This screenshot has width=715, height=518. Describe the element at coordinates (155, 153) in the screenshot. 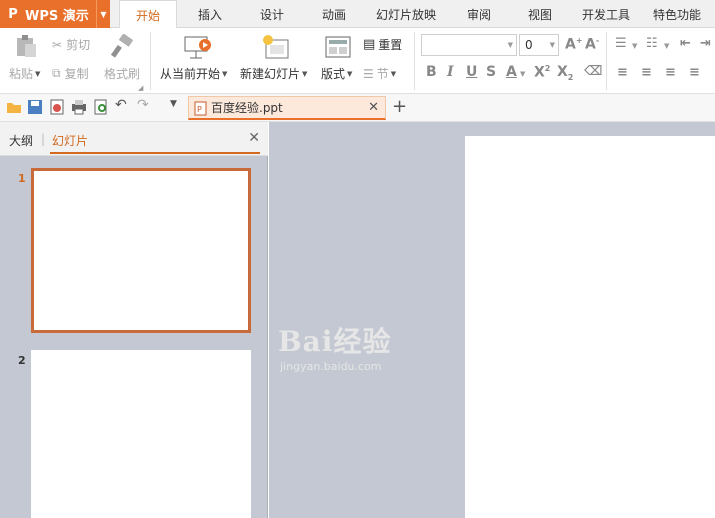

I see `active-tab-underline` at that location.